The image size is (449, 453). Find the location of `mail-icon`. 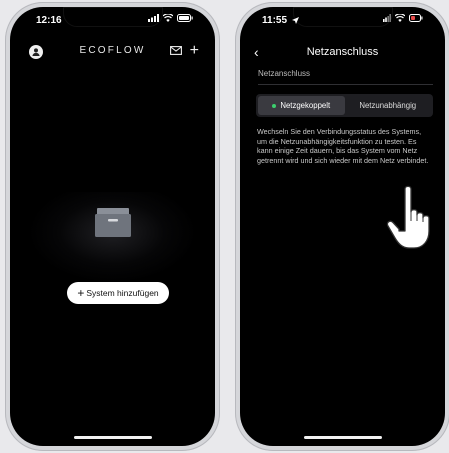

mail-icon is located at coordinates (176, 50).